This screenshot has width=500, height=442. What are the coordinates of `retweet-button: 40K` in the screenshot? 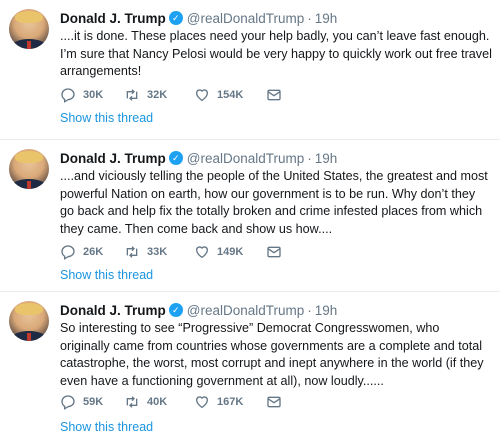 It's located at (159, 402).